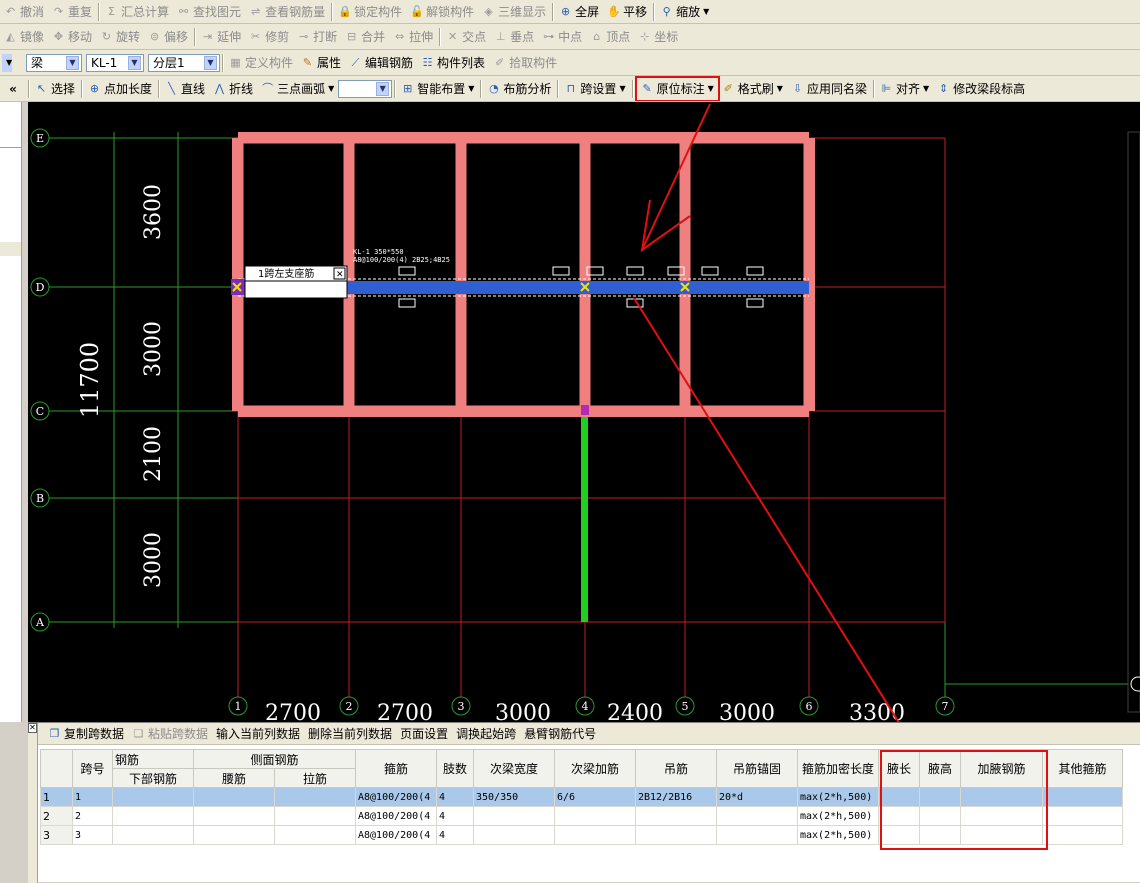 The height and width of the screenshot is (883, 1140). What do you see at coordinates (92, 835) in the screenshot?
I see `cell-span: 3` at bounding box center [92, 835].